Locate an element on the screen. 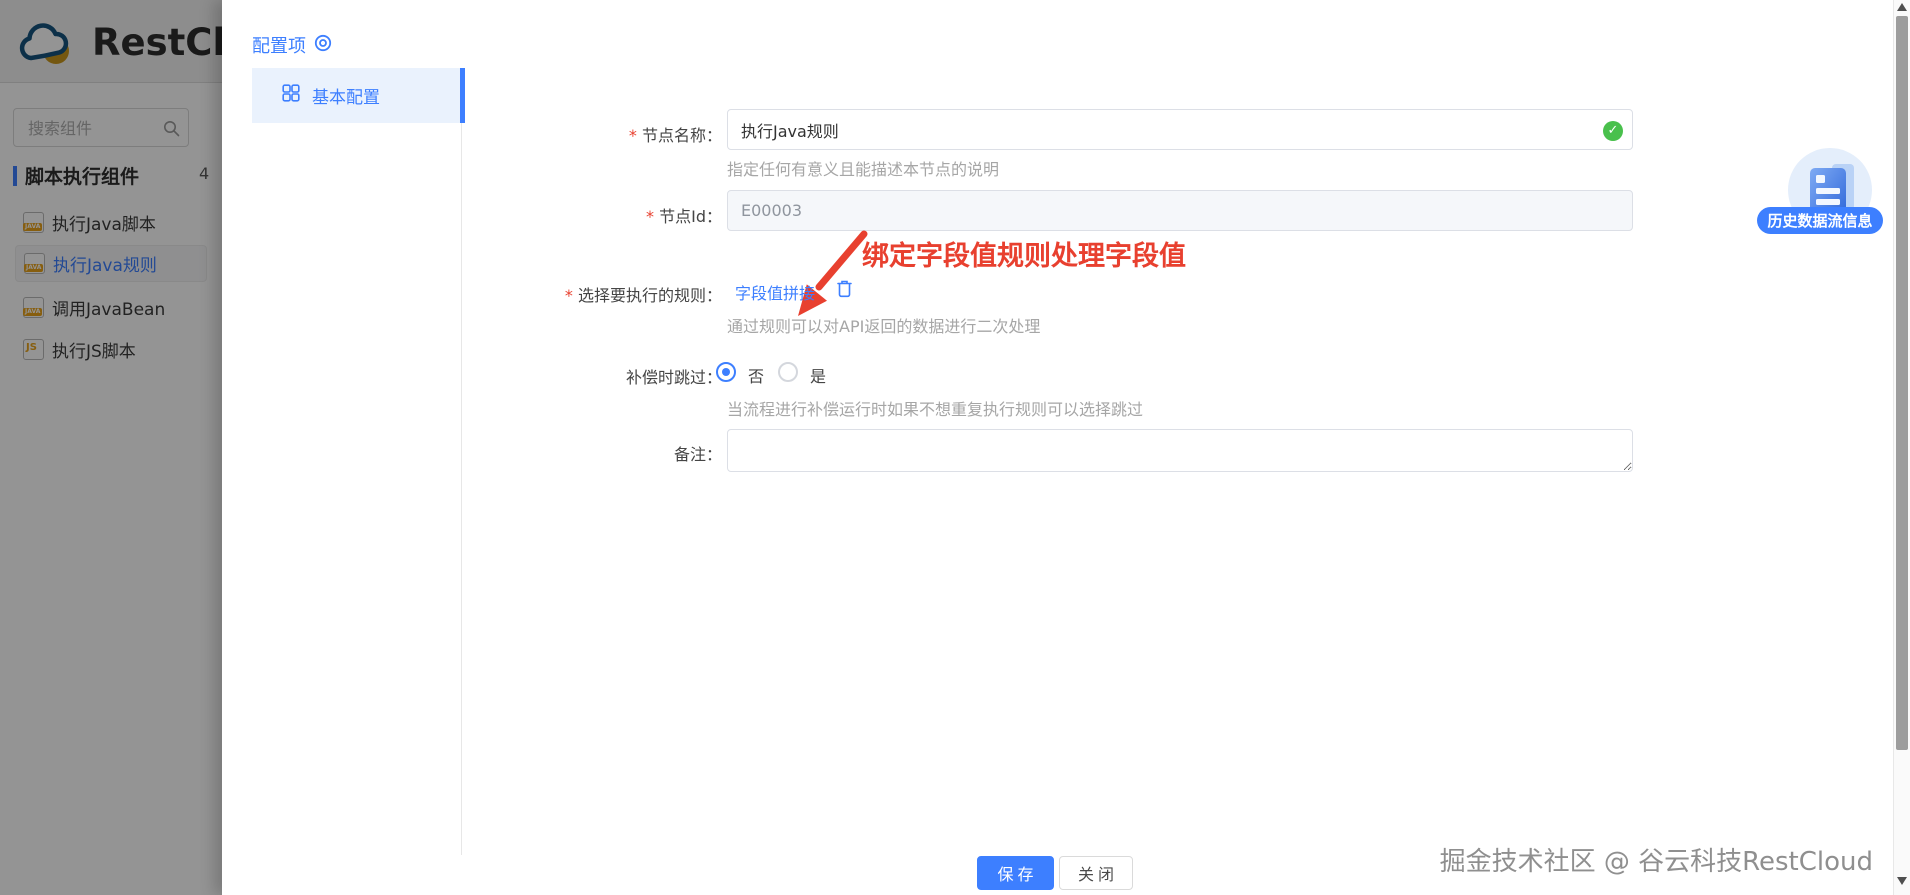 This screenshot has width=1910, height=895. save-button: 保存 is located at coordinates (1015, 873).